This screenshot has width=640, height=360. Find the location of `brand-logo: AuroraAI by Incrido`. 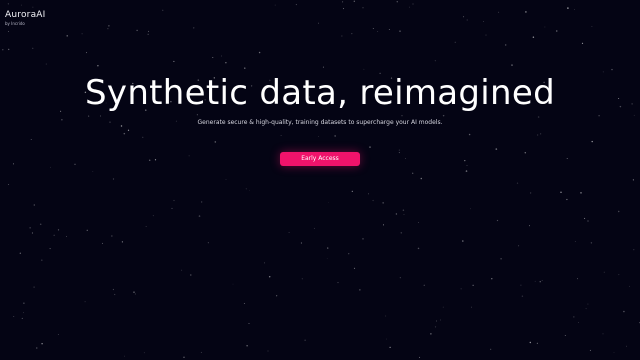

brand-logo: AuroraAI by Incrido is located at coordinates (25, 18).